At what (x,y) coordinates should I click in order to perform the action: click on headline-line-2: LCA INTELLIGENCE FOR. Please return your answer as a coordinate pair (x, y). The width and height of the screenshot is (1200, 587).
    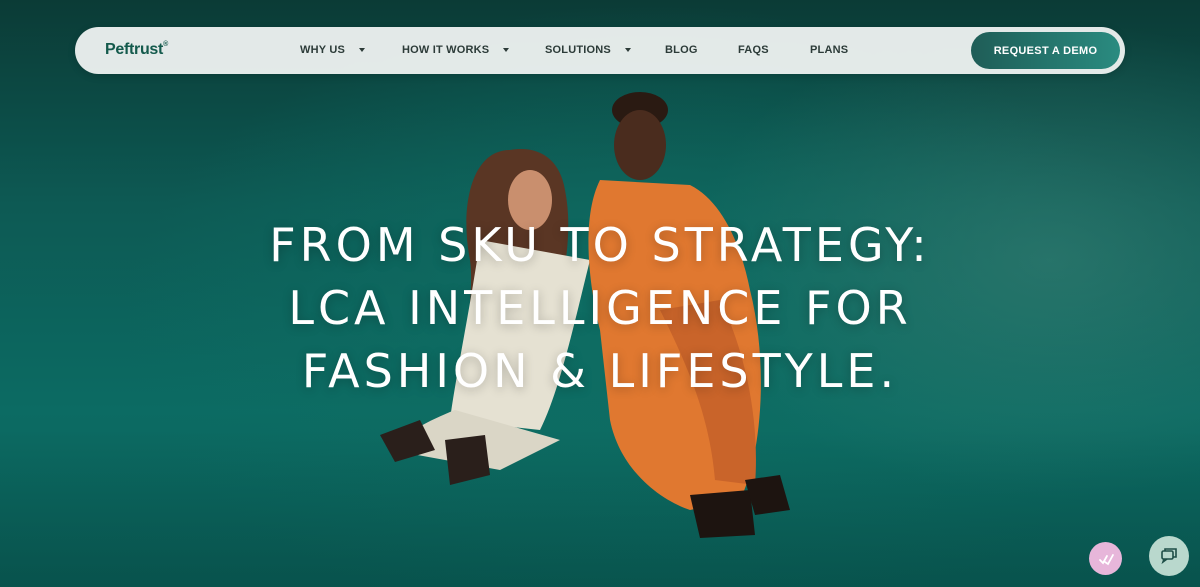
    Looking at the image, I should click on (600, 308).